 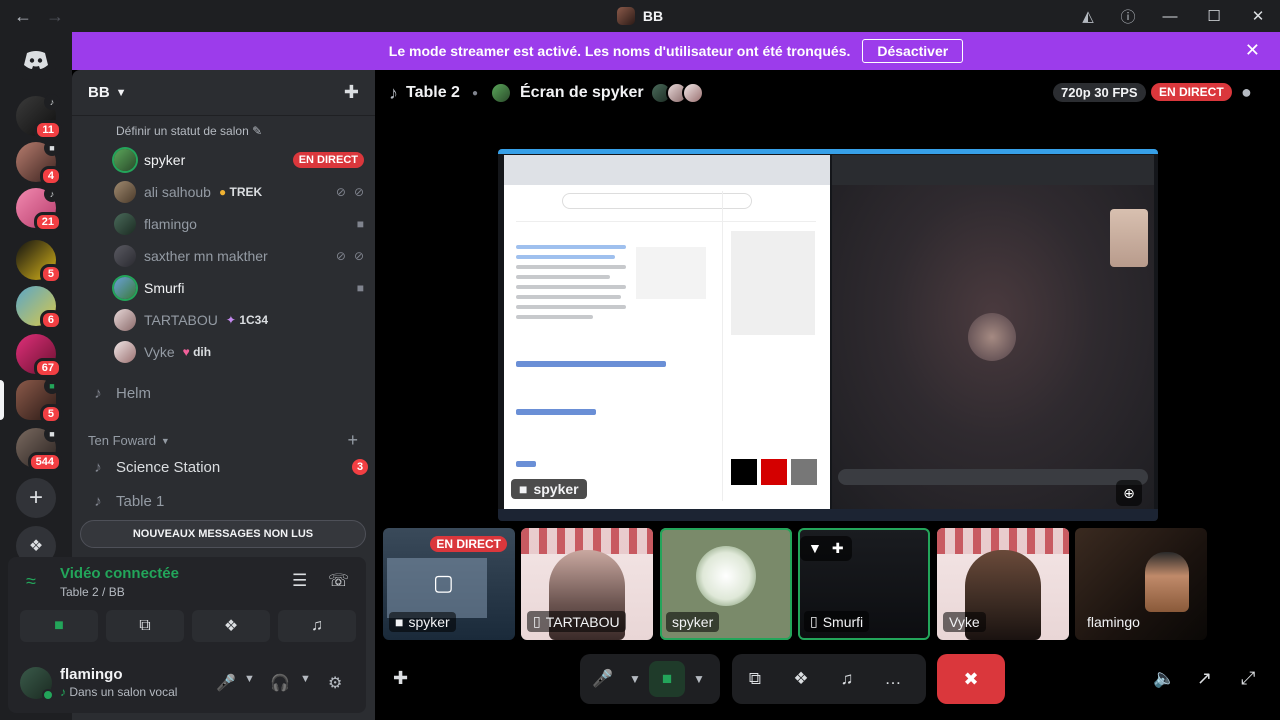 What do you see at coordinates (838, 548) in the screenshot?
I see `add-friend-icon: ✚` at bounding box center [838, 548].